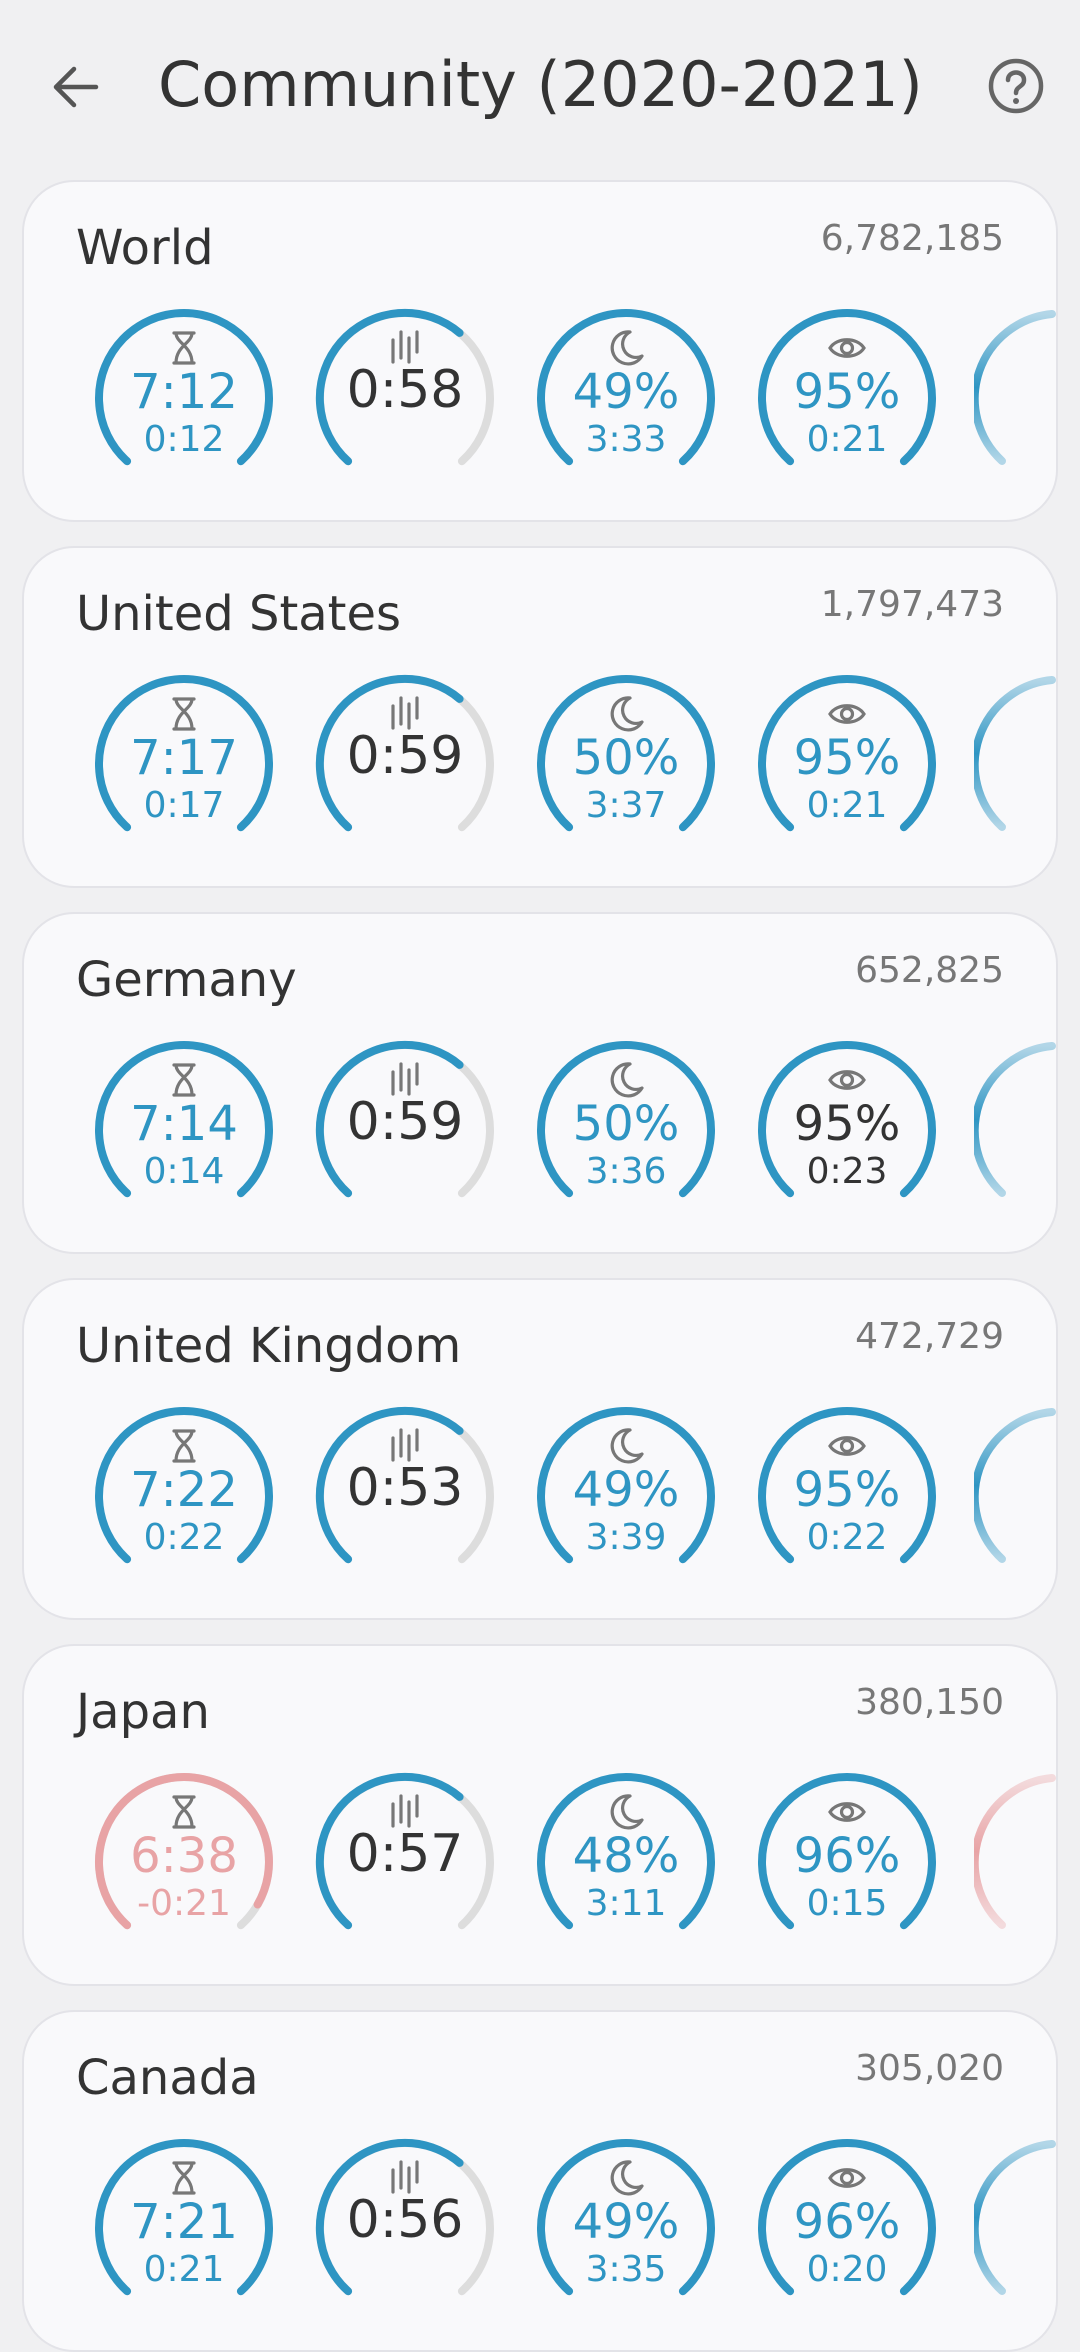  What do you see at coordinates (929, 1702) in the screenshot?
I see `participant-count: 380,150` at bounding box center [929, 1702].